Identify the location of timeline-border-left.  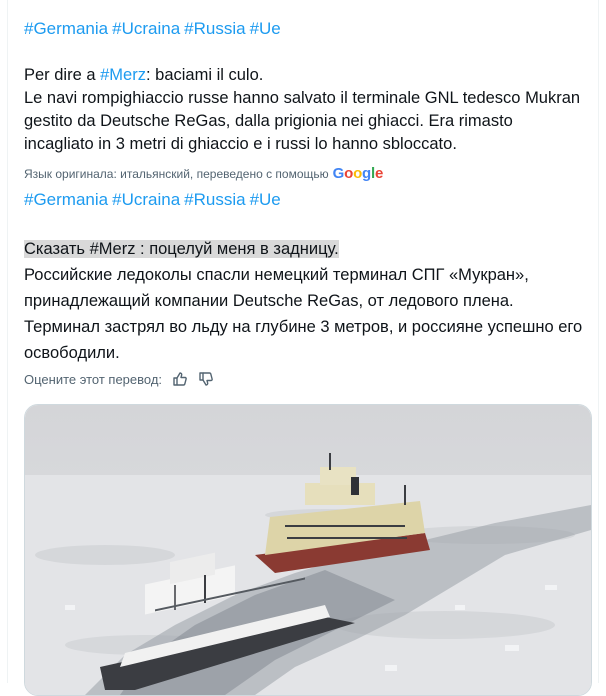
(7, 341).